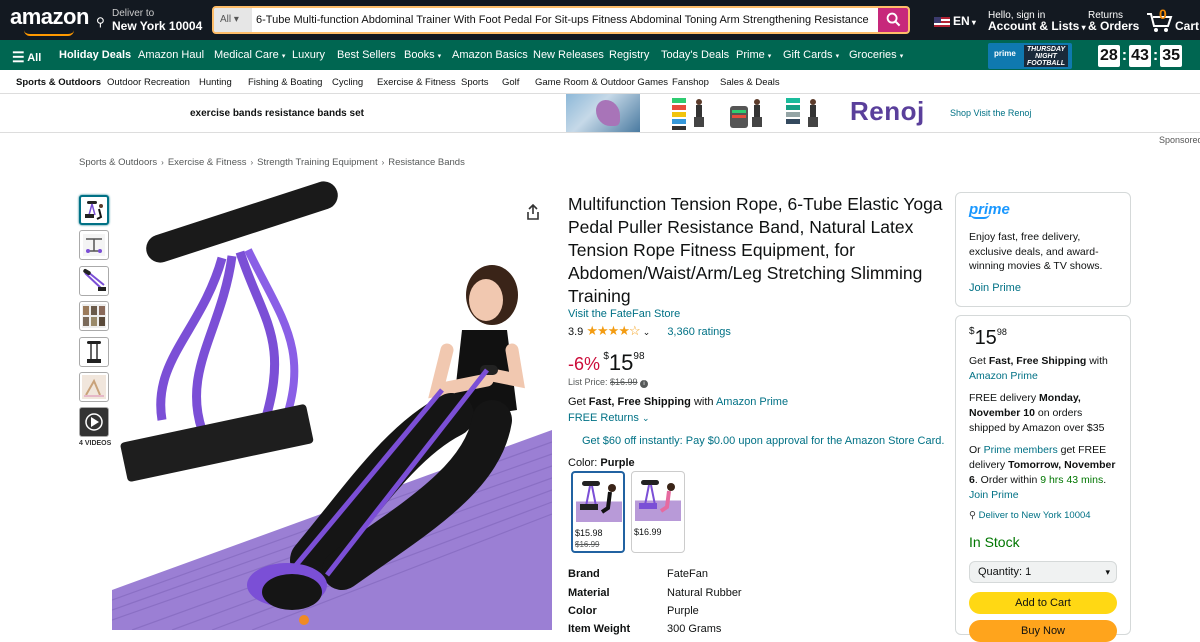 This screenshot has height=642, width=1200. Describe the element at coordinates (366, 55) in the screenshot. I see `nav-item-best-sellers: Best Sellers` at that location.